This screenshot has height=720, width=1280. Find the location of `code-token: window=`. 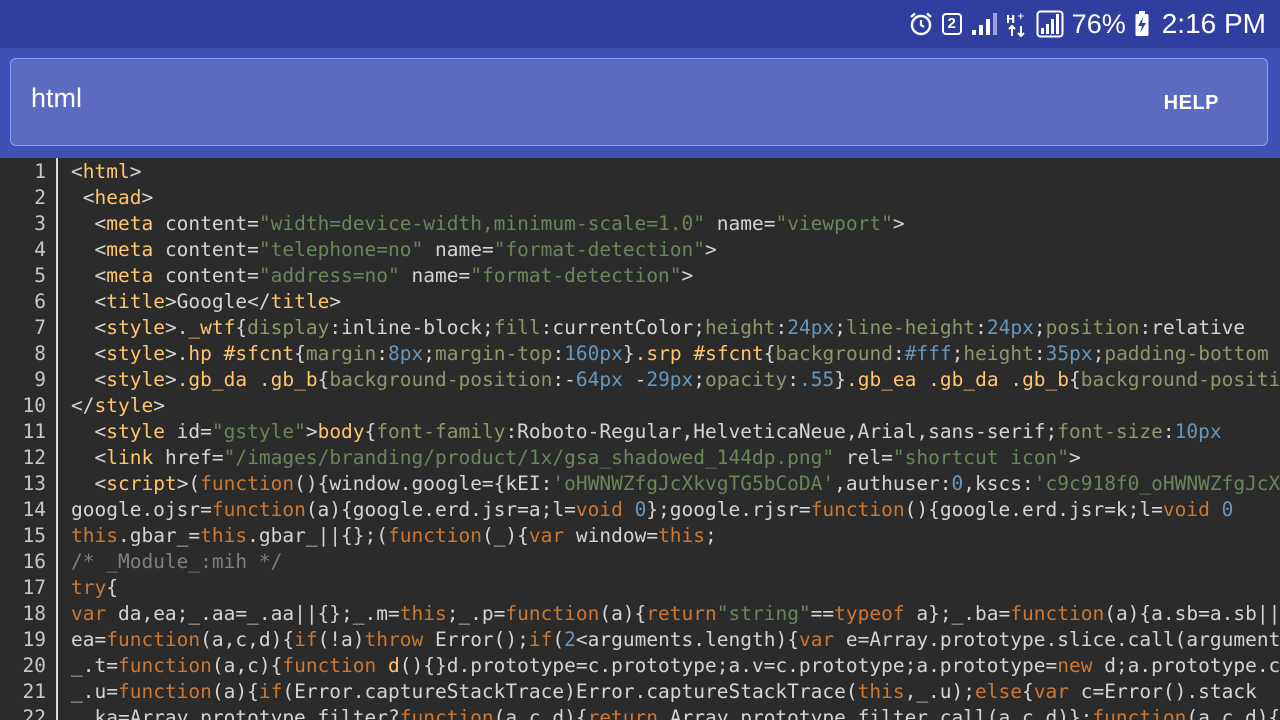

code-token: window= is located at coordinates (611, 535).